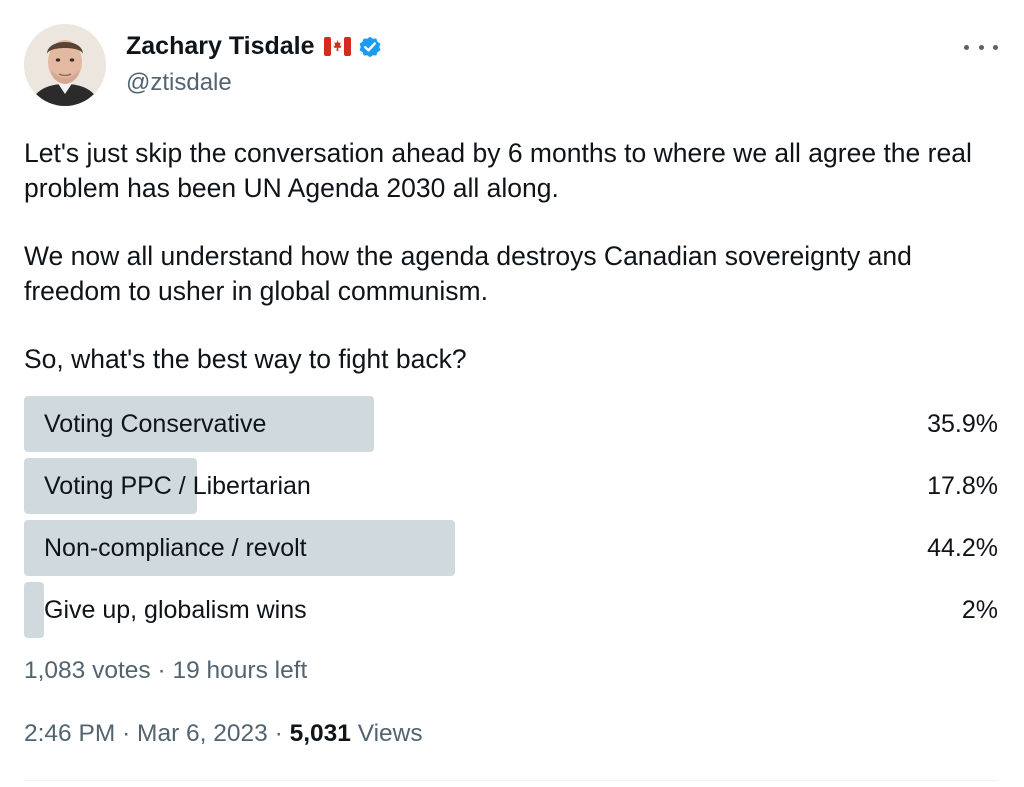  I want to click on poll-option: Non-compliance / revolt 44.2%, so click(511, 548).